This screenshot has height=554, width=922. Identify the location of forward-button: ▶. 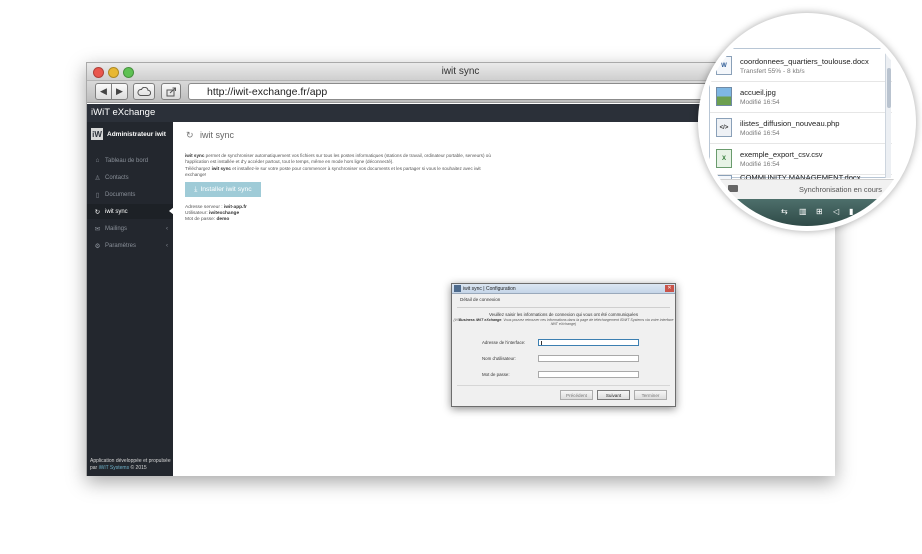
(119, 91).